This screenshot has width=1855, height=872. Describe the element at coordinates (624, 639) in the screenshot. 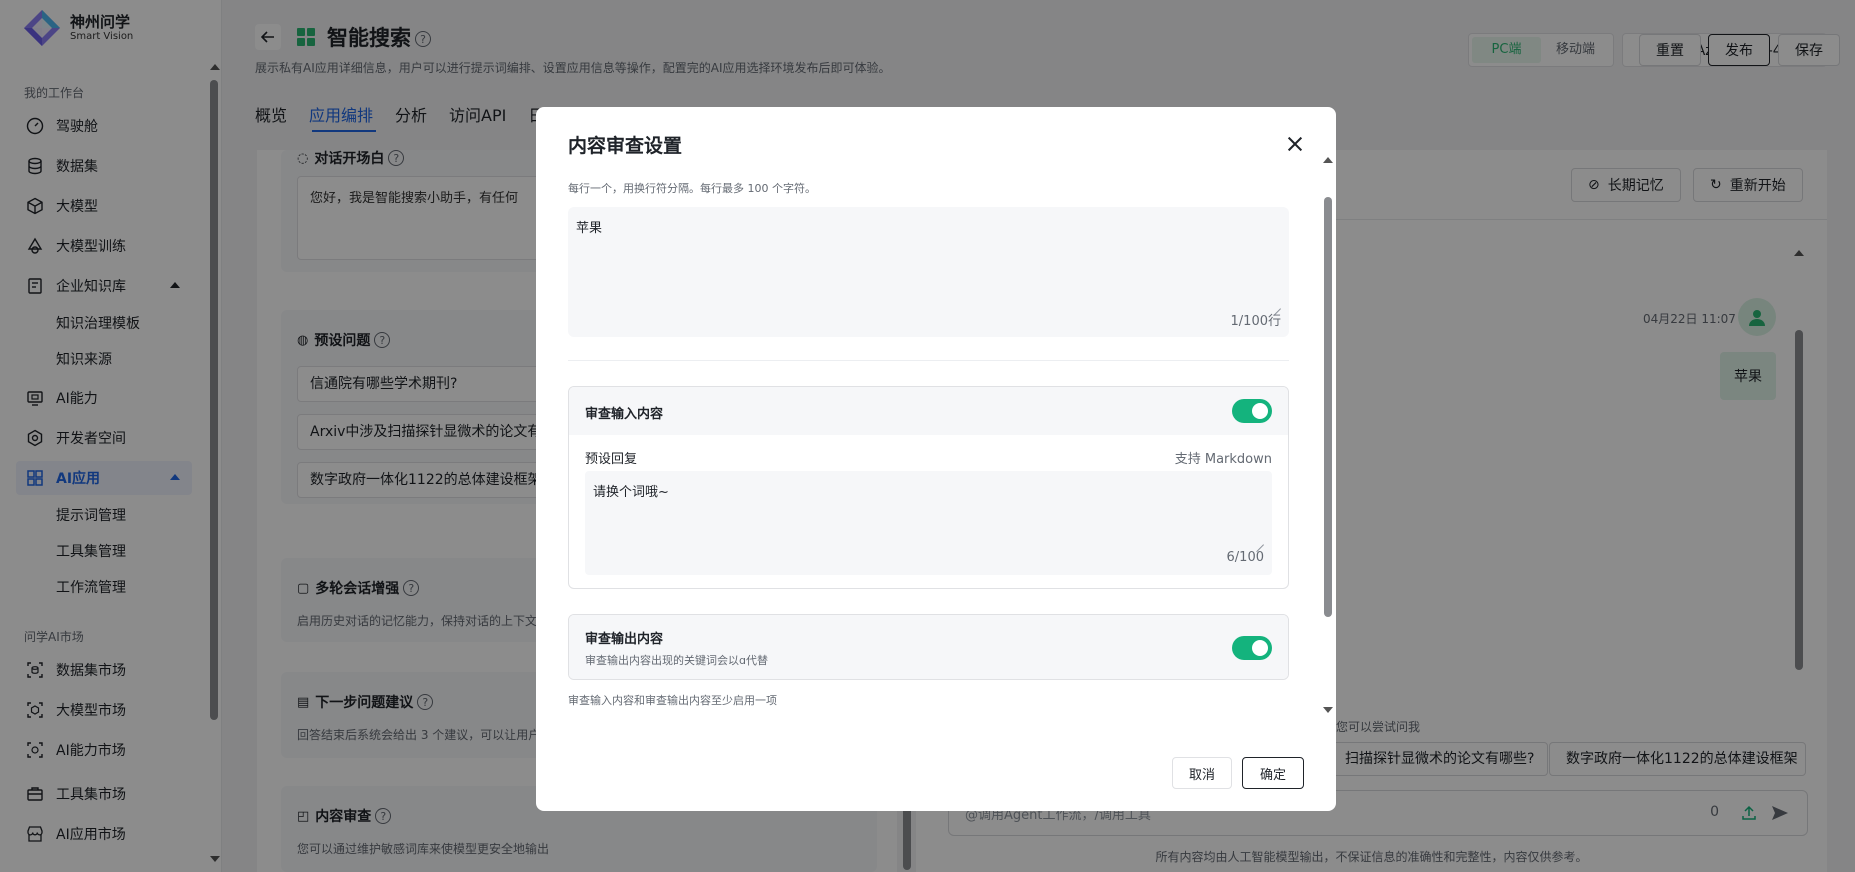

I see `output-moderation-title: 审查输出内容` at that location.